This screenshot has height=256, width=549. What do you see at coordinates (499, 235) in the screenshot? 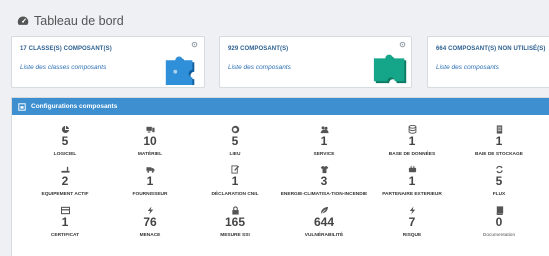
I see `config-label: Documentation` at bounding box center [499, 235].